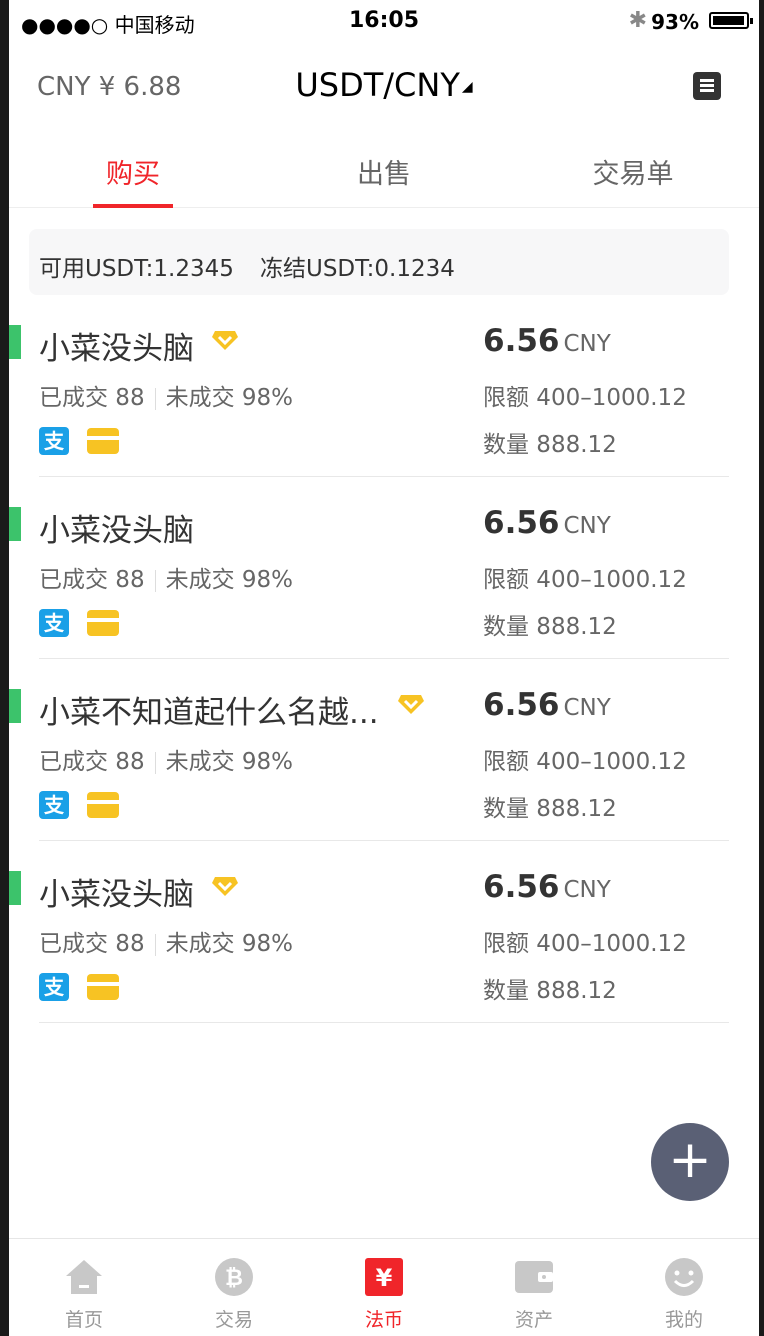 Image resolution: width=764 pixels, height=1336 pixels. I want to click on frozen-balance: 冻结USDT:0.1234, so click(357, 269).